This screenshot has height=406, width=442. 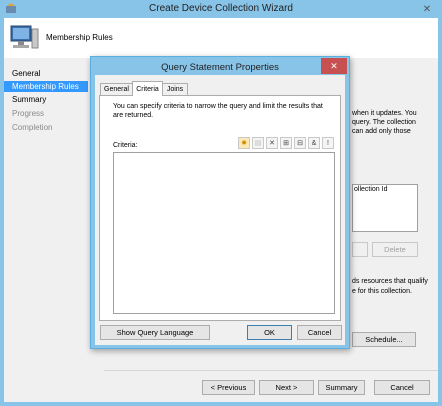 I want to click on group-icon: ⊞, so click(x=286, y=143).